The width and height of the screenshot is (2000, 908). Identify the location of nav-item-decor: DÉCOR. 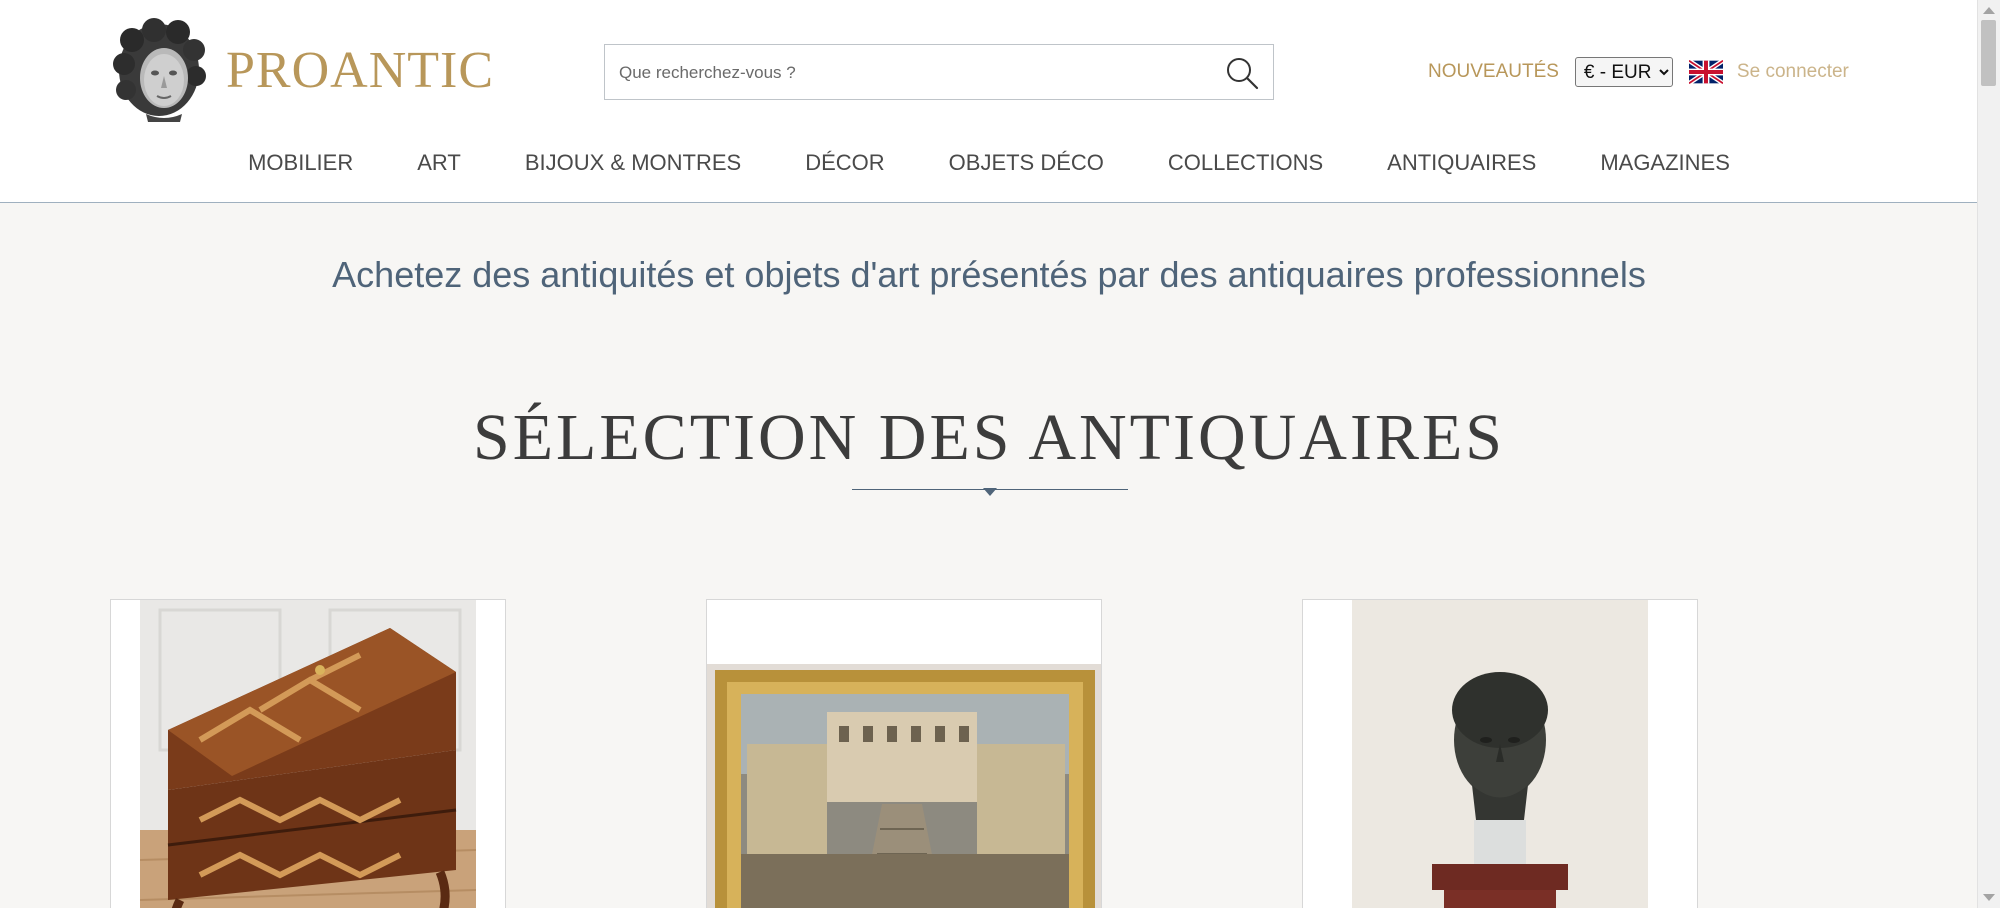
(844, 163).